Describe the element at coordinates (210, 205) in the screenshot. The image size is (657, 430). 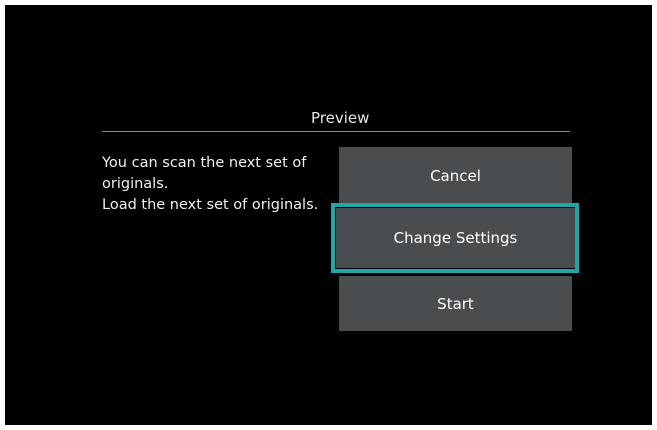
I see `message-line-2: Load the next set of originals.` at that location.